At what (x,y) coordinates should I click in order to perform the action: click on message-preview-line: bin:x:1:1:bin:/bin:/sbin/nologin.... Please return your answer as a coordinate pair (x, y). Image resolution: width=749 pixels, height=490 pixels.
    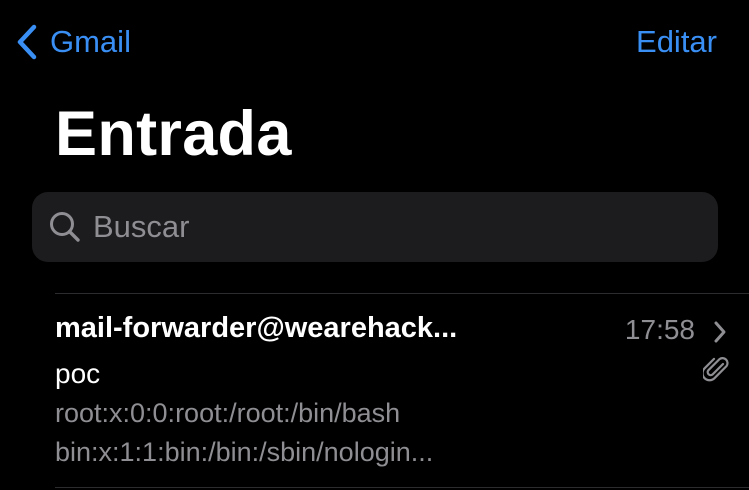
    Looking at the image, I should click on (244, 452).